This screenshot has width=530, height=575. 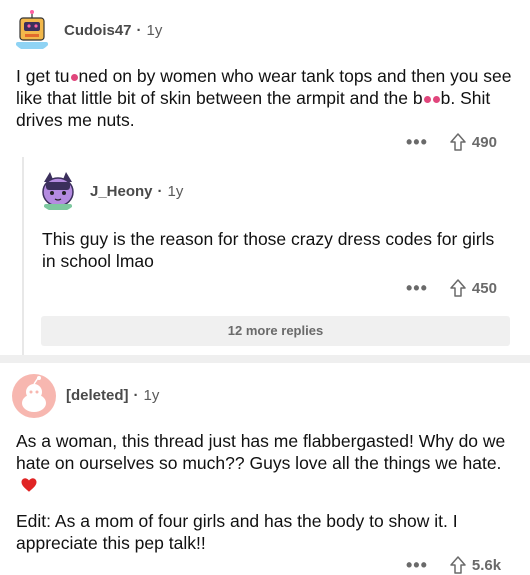 I want to click on more-replies-button: 12 more replies, so click(x=275, y=331).